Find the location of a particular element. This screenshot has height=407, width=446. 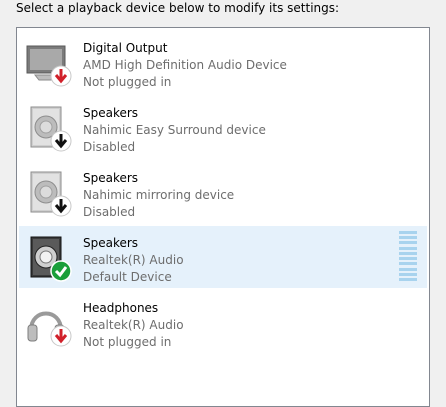

headphones-icon is located at coordinates (49, 324).